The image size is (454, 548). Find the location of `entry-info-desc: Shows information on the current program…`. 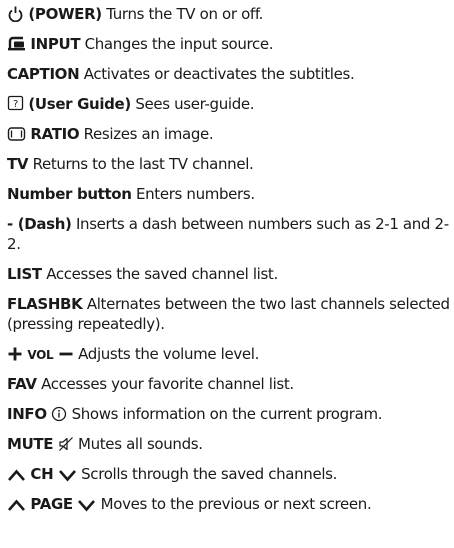

entry-info-desc: Shows information on the current program… is located at coordinates (227, 414).